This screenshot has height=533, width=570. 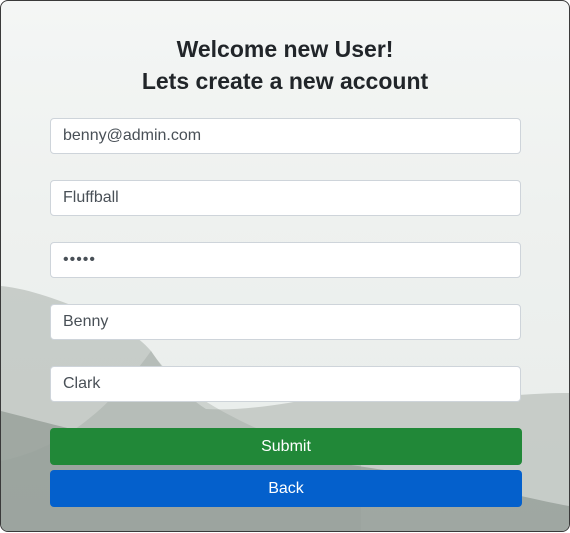 I want to click on email-field, so click(x=285, y=136).